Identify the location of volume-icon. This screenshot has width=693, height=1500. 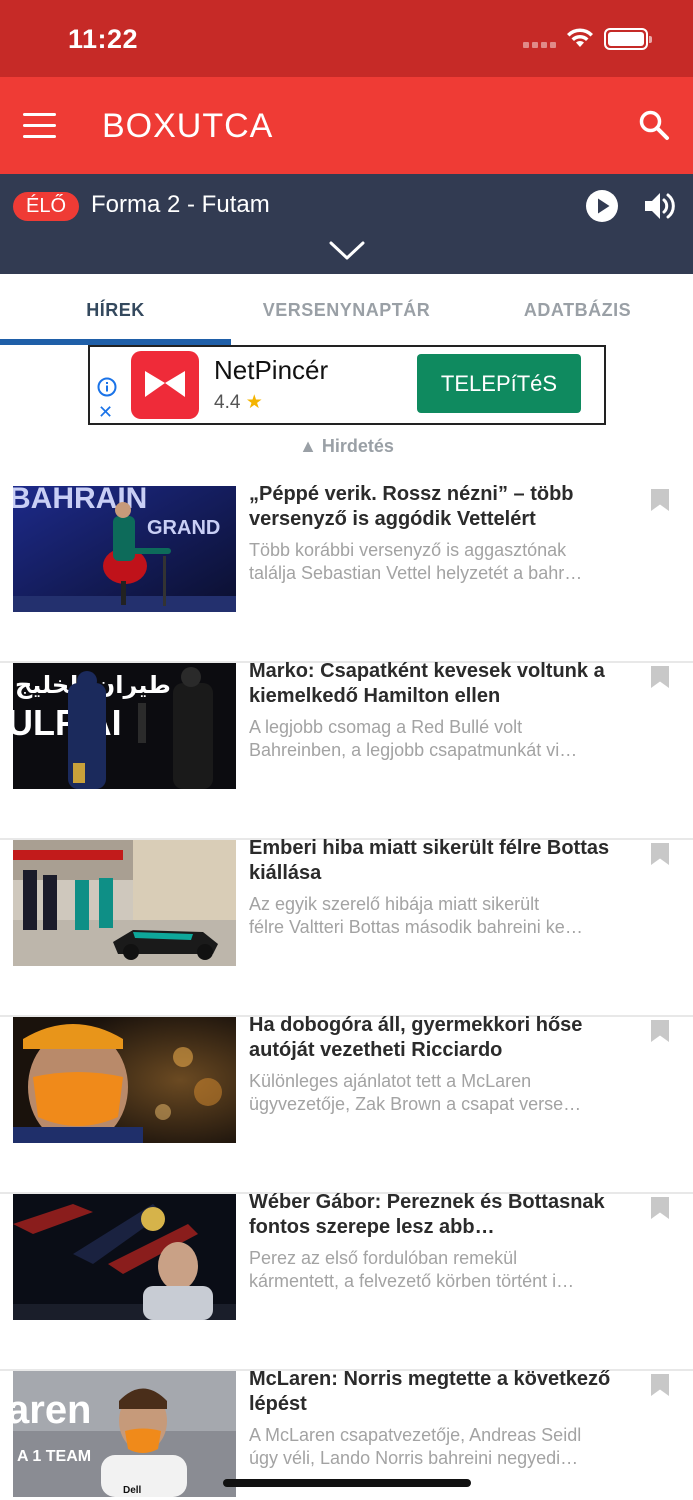
(660, 206).